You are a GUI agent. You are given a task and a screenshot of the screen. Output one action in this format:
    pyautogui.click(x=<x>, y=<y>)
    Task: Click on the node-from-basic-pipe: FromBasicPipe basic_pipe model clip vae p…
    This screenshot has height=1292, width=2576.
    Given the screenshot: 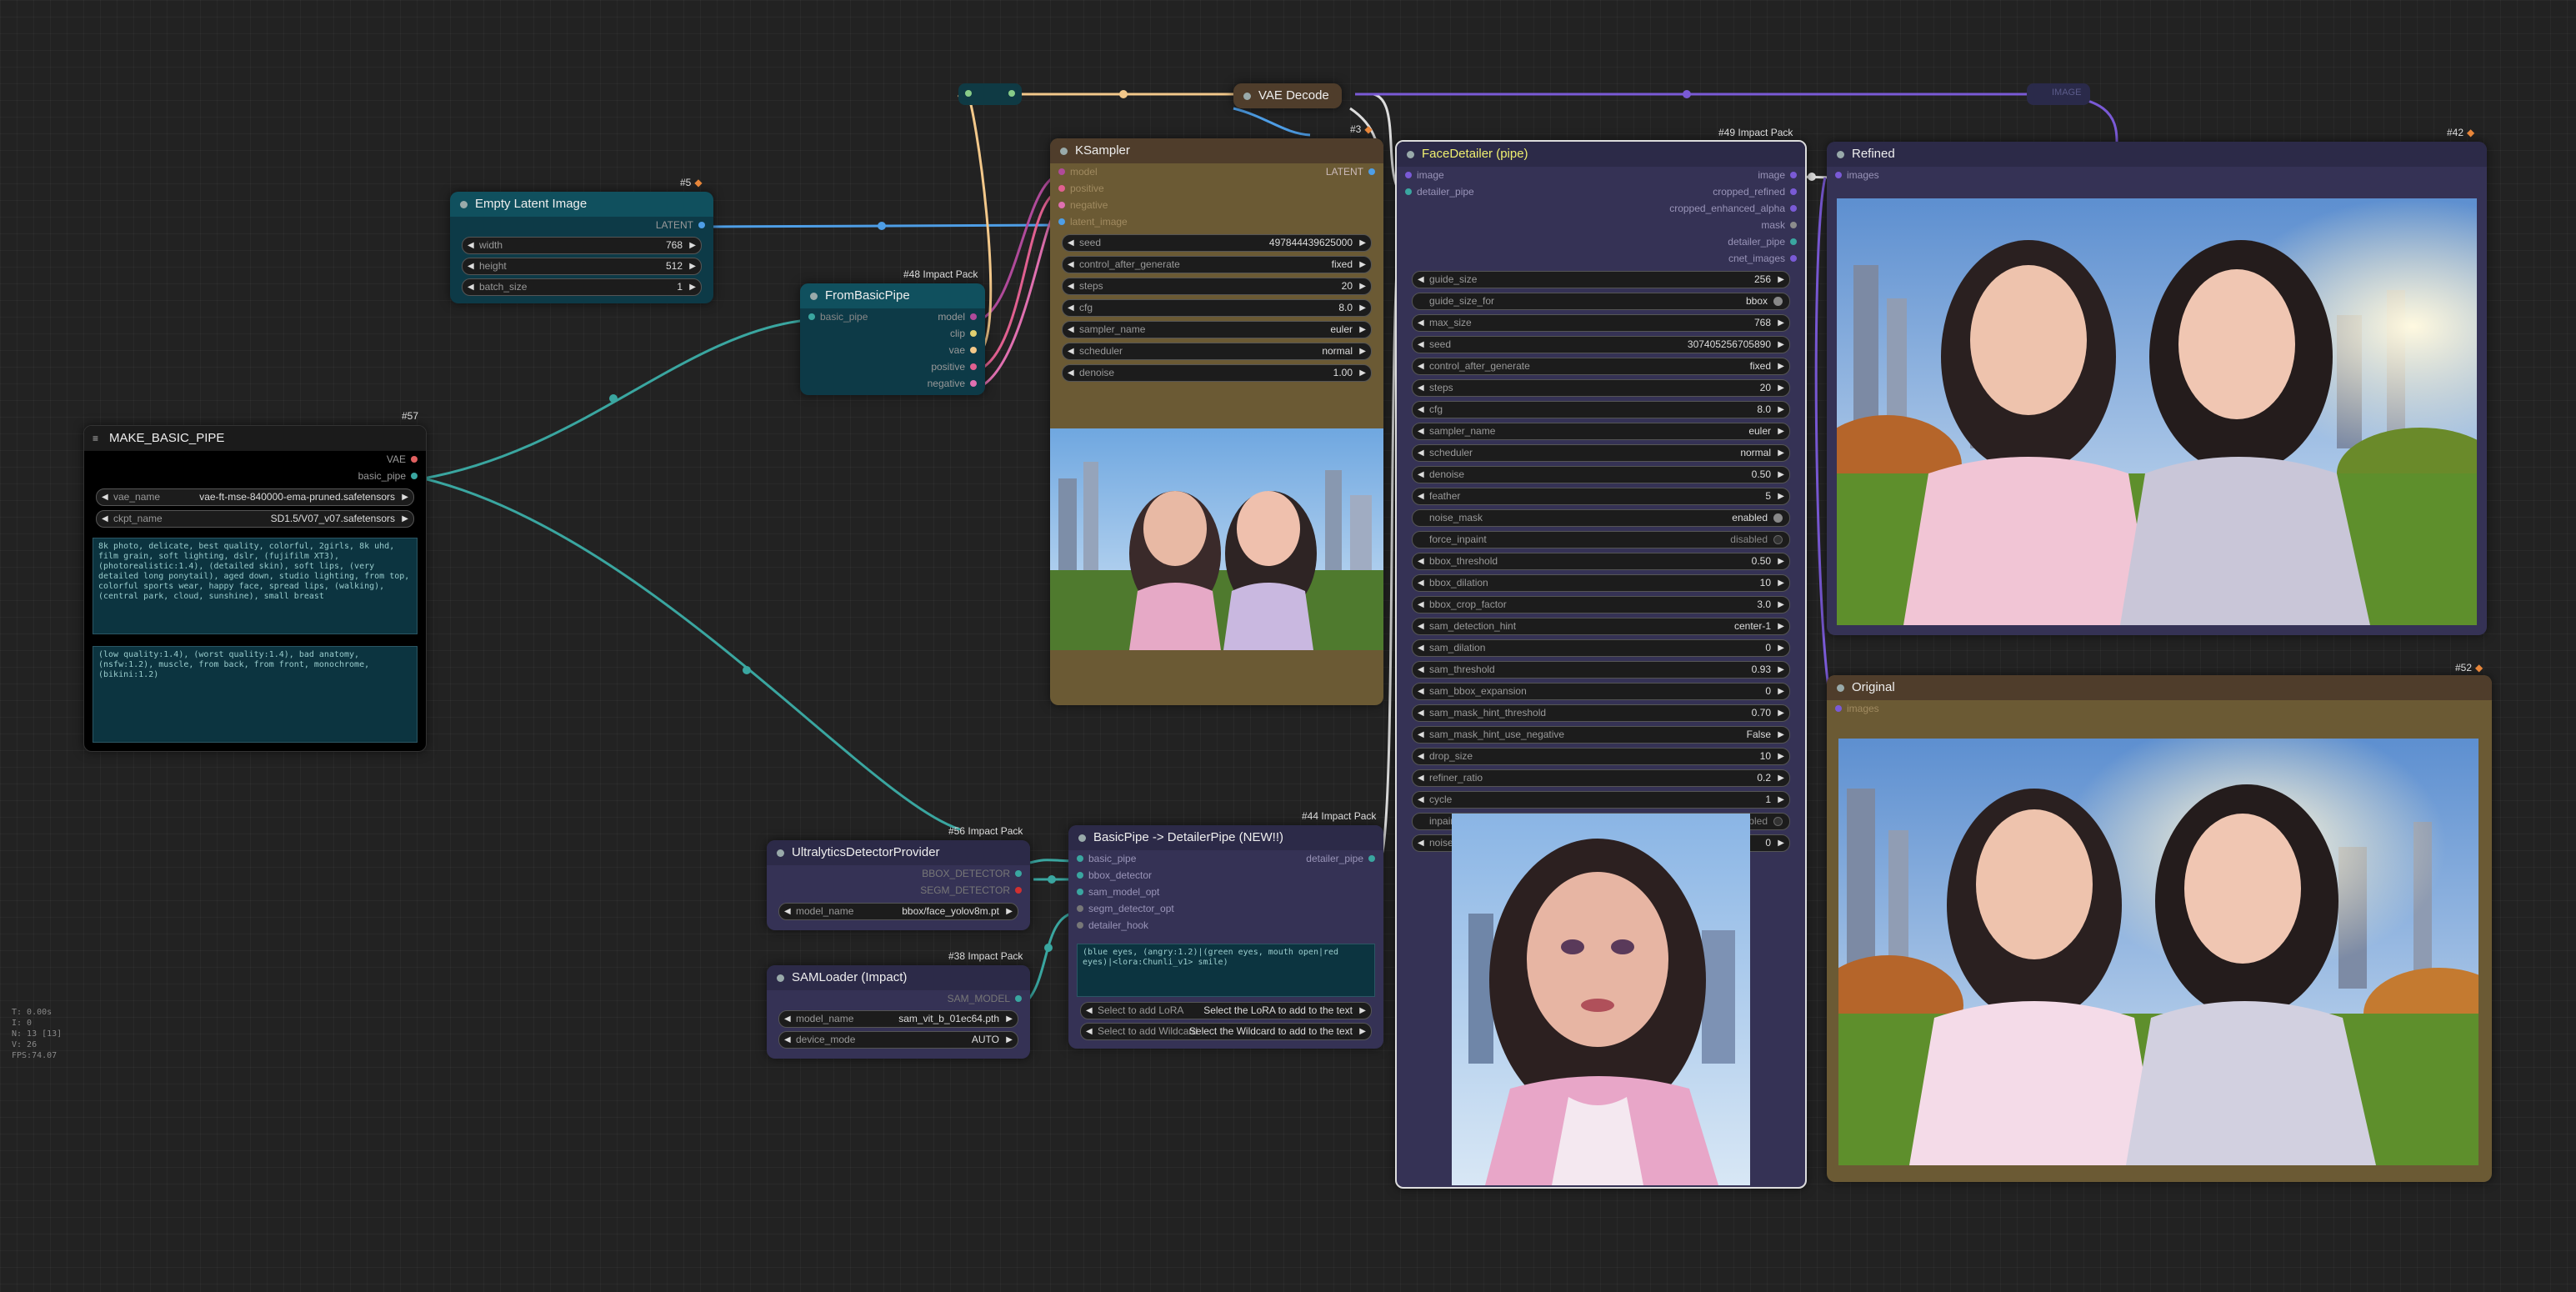 What is the action you would take?
    pyautogui.click(x=893, y=339)
    